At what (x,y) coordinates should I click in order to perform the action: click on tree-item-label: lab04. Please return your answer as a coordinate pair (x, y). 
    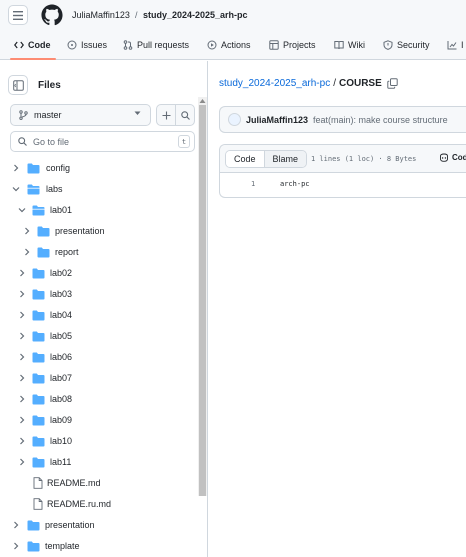
    Looking at the image, I should click on (61, 315).